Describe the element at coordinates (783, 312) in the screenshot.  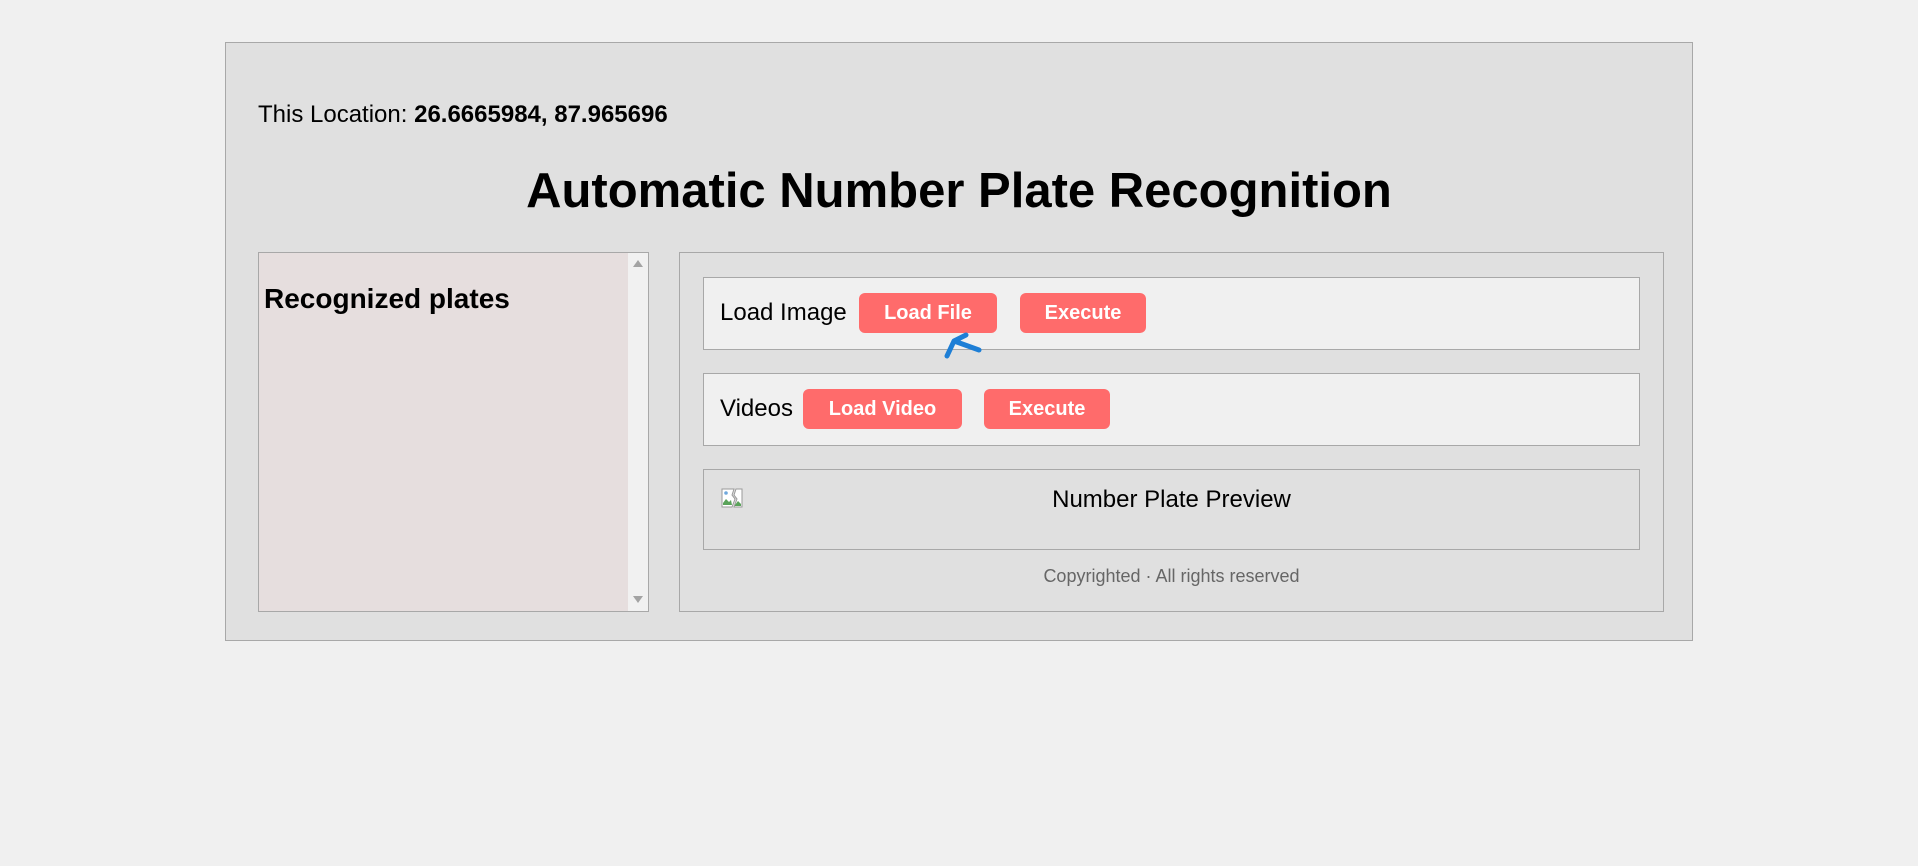
I see `load-image-label: Load Image` at that location.